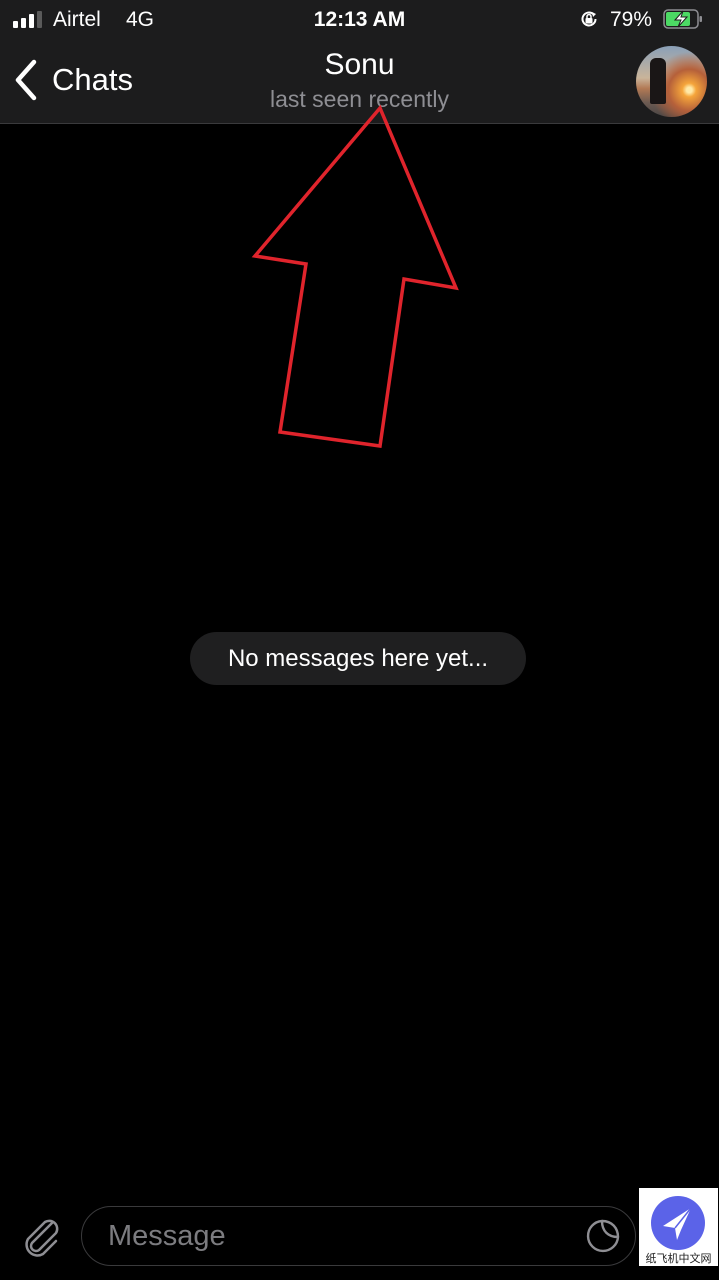 The height and width of the screenshot is (1280, 719). What do you see at coordinates (343, 1236) in the screenshot?
I see `message-input` at bounding box center [343, 1236].